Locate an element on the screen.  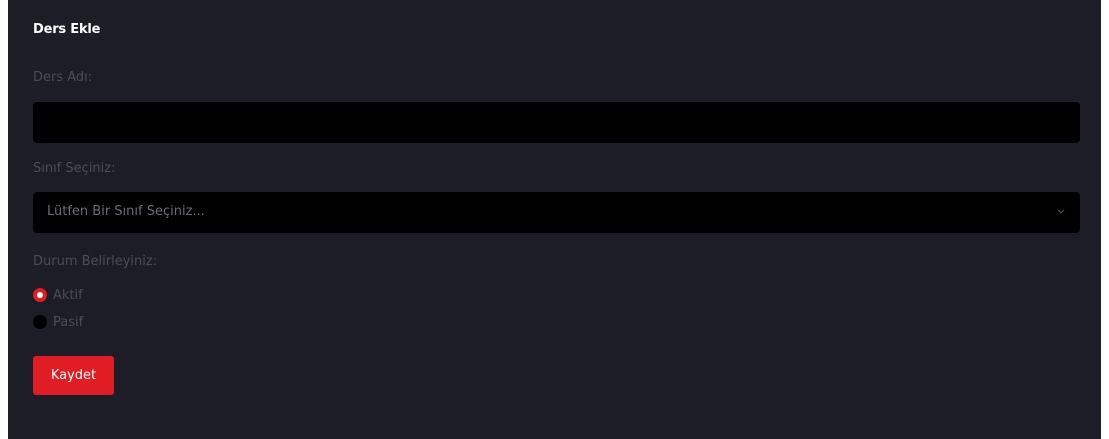
course-name-input is located at coordinates (556, 122).